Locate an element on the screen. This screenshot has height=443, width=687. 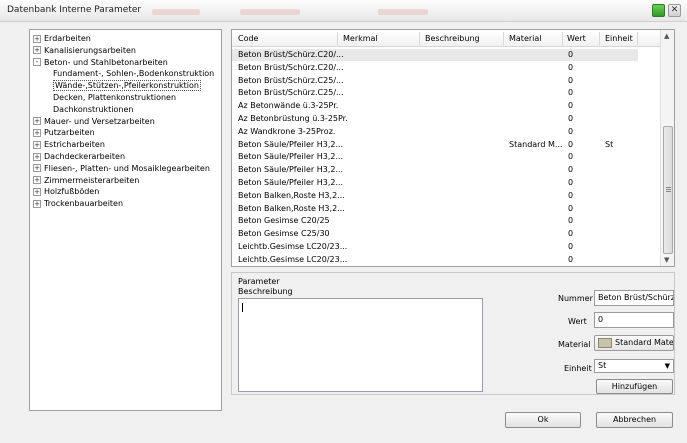
beschreibung-textarea is located at coordinates (360, 345).